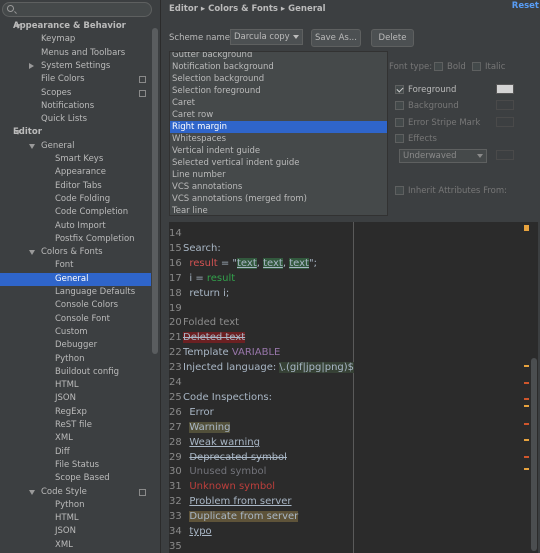 The height and width of the screenshot is (553, 540). I want to click on attribute-item: Caret, so click(278, 103).